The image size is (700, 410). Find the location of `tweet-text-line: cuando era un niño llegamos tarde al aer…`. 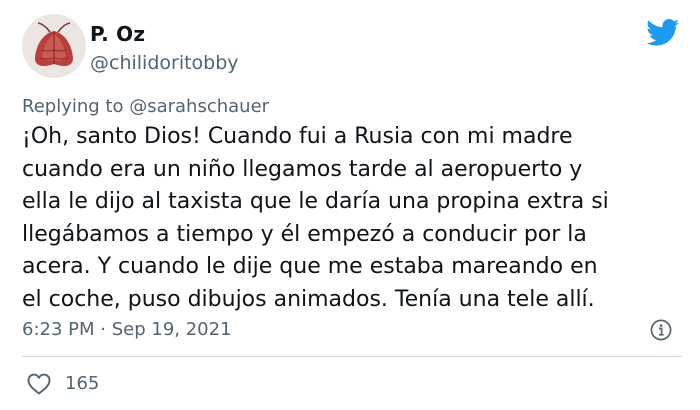

tweet-text-line: cuando era un niño llegamos tarde al aer… is located at coordinates (302, 169).